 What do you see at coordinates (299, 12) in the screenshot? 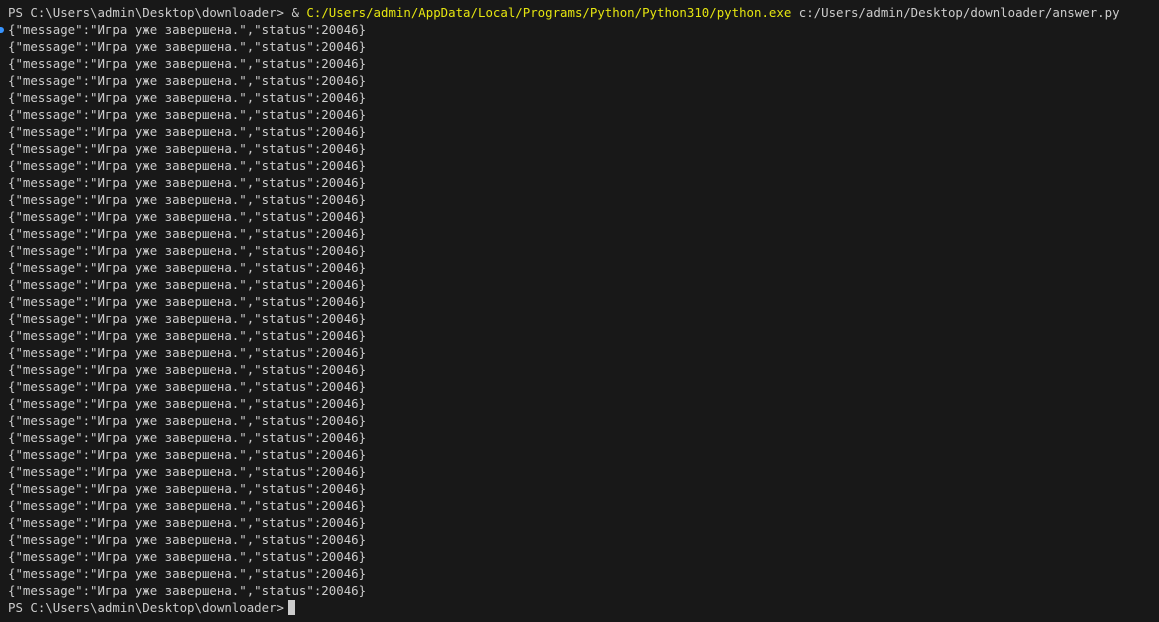
I see `command-operator: &` at bounding box center [299, 12].